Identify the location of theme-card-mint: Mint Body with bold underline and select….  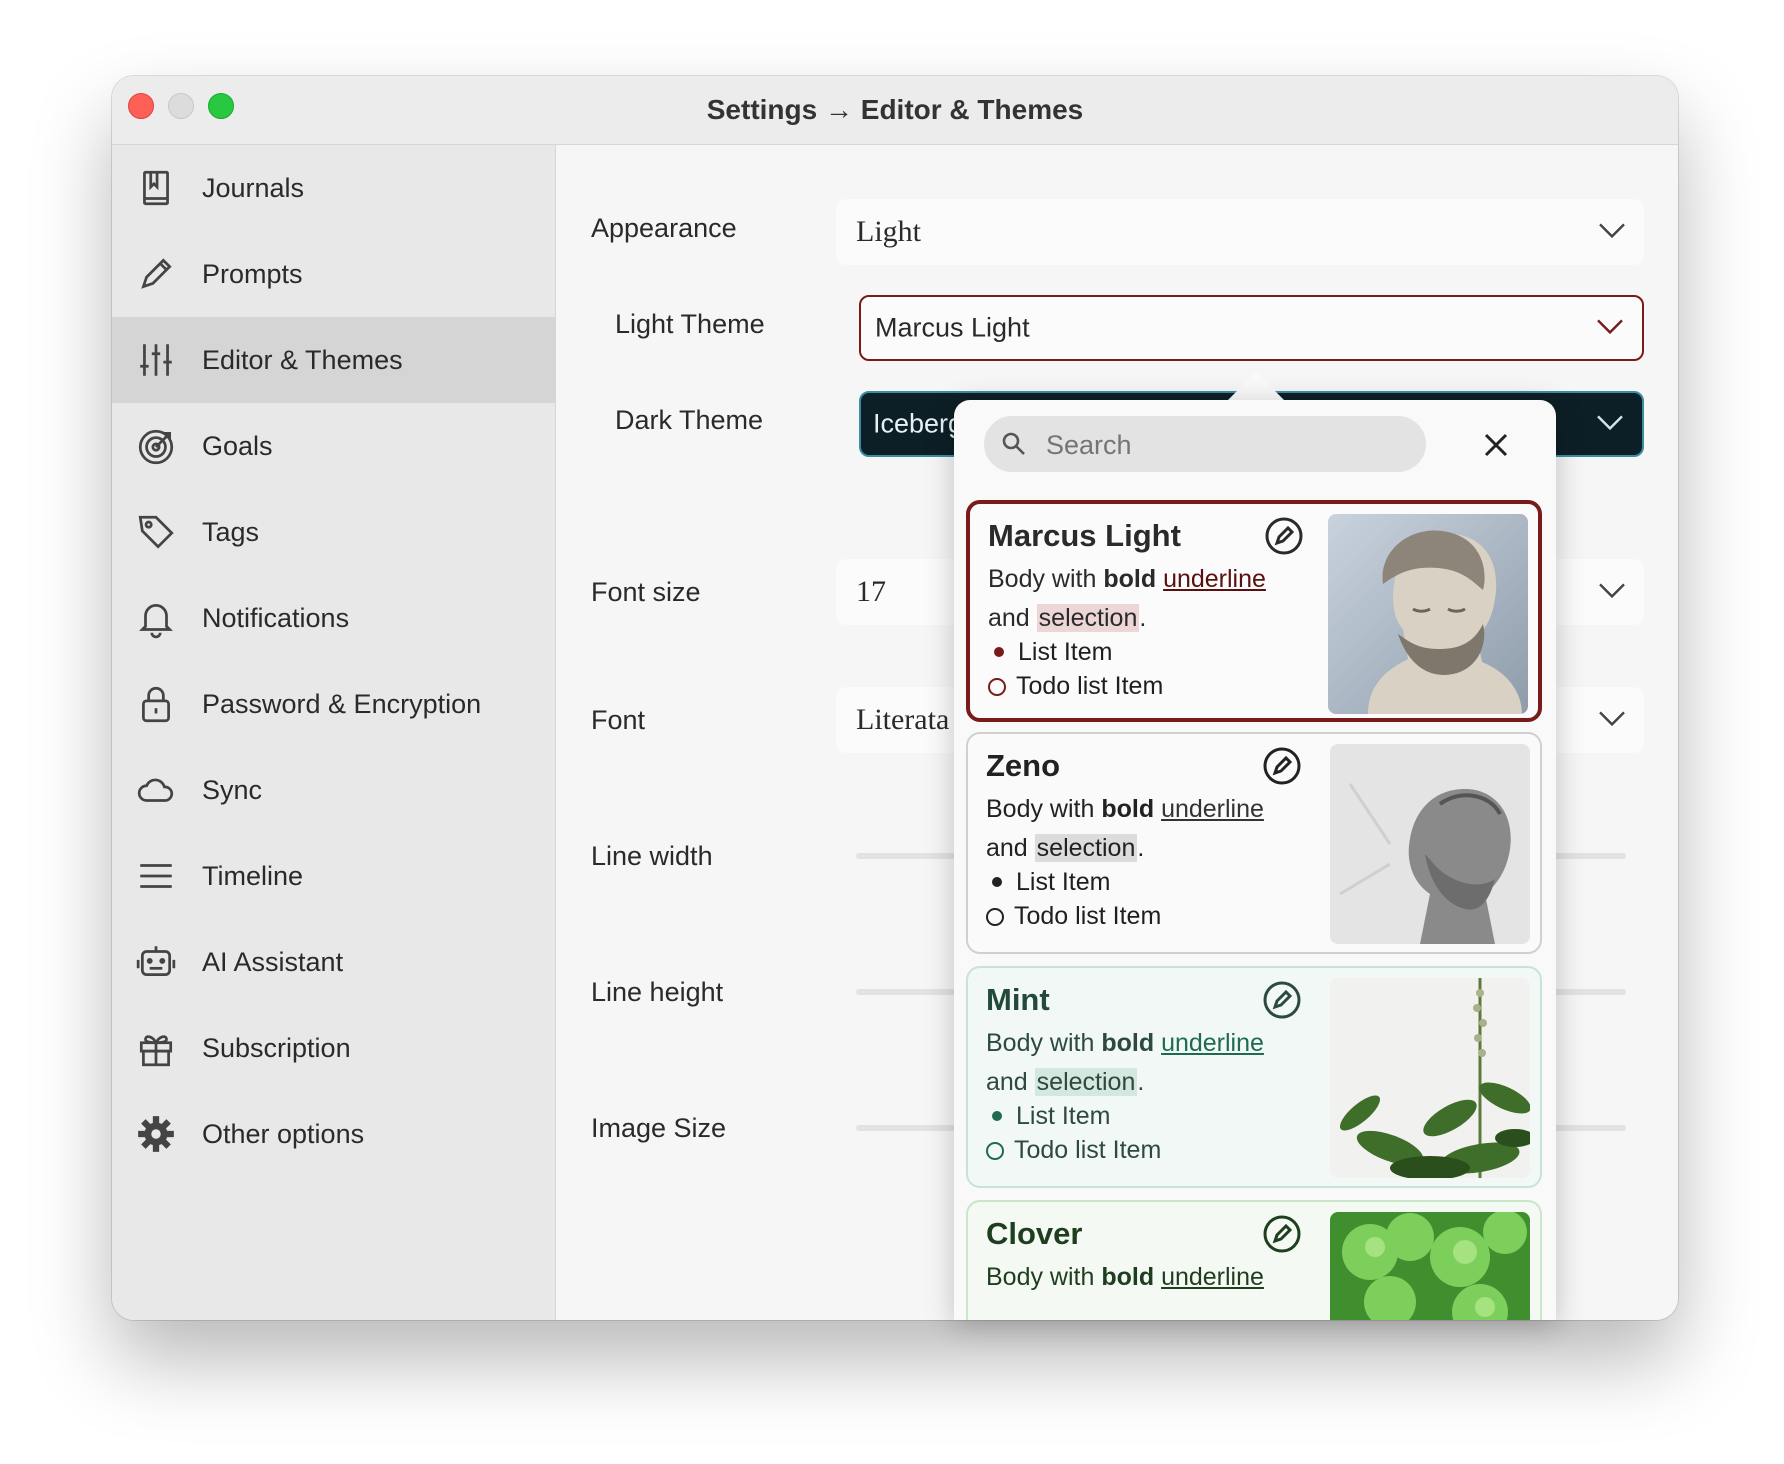
(1254, 1077).